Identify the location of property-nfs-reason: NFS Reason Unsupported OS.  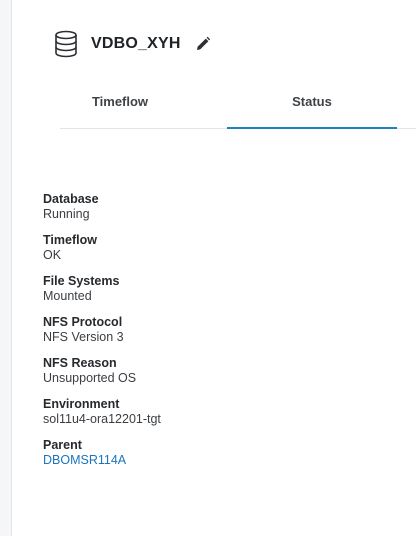
(102, 371).